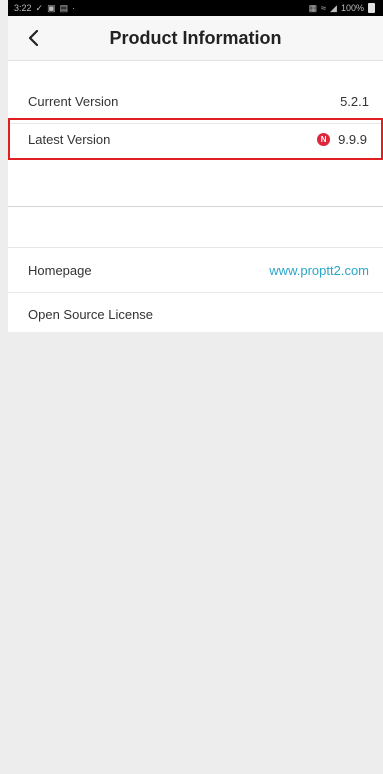  What do you see at coordinates (73, 101) in the screenshot?
I see `current-version-label: Current Version` at bounding box center [73, 101].